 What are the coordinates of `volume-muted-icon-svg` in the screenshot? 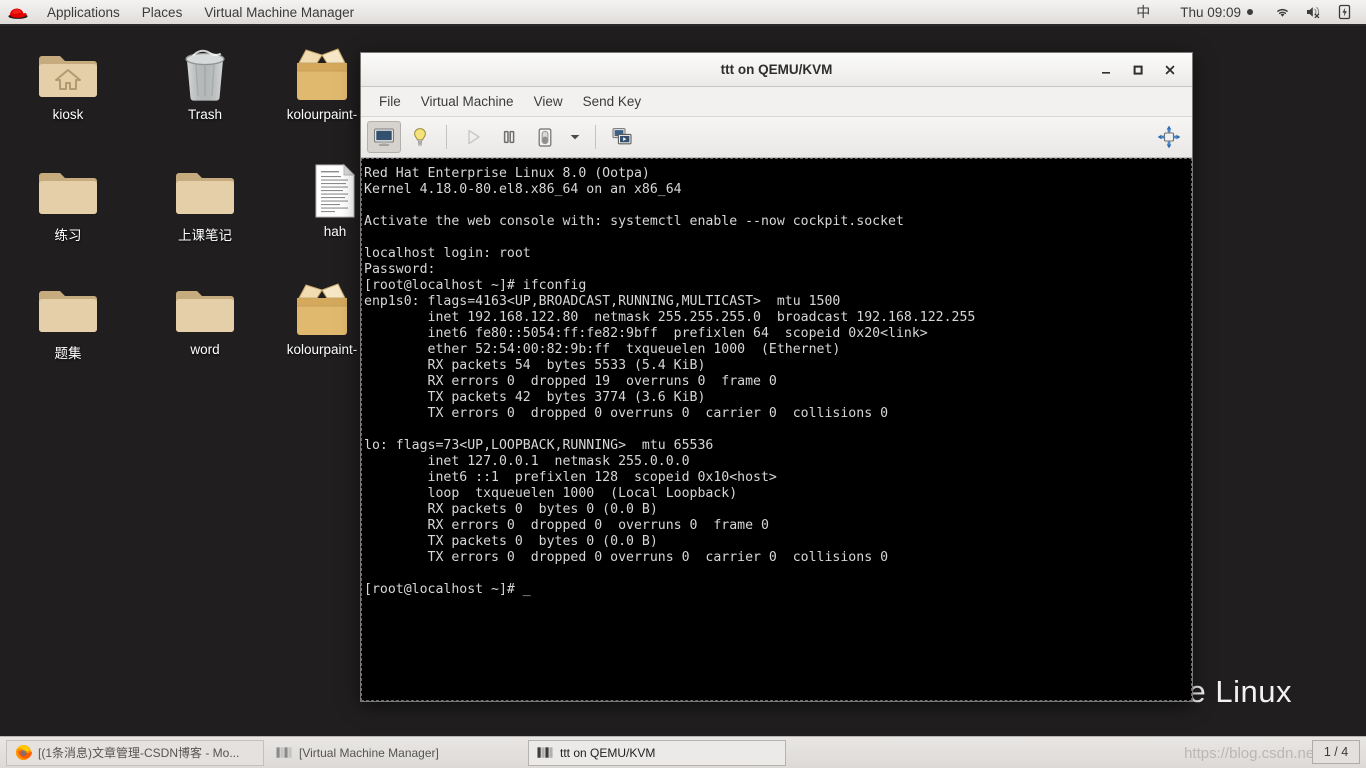 It's located at (1313, 12).